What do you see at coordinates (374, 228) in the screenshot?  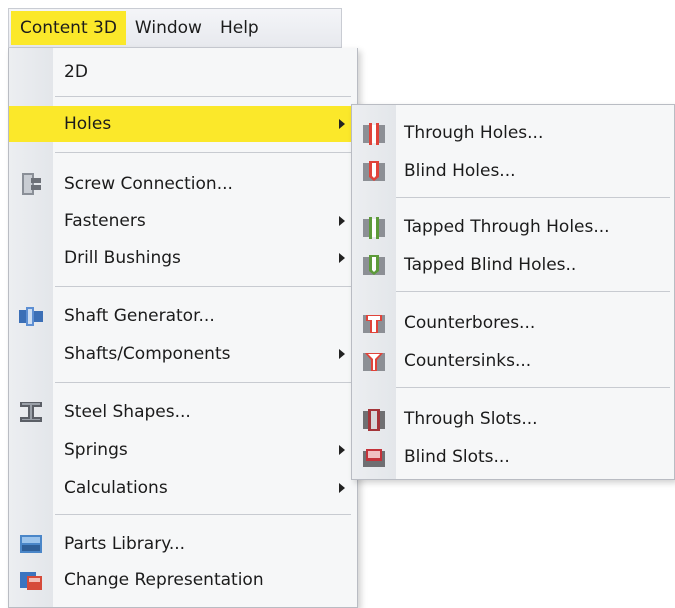 I see `tapped-through-holes-icon` at bounding box center [374, 228].